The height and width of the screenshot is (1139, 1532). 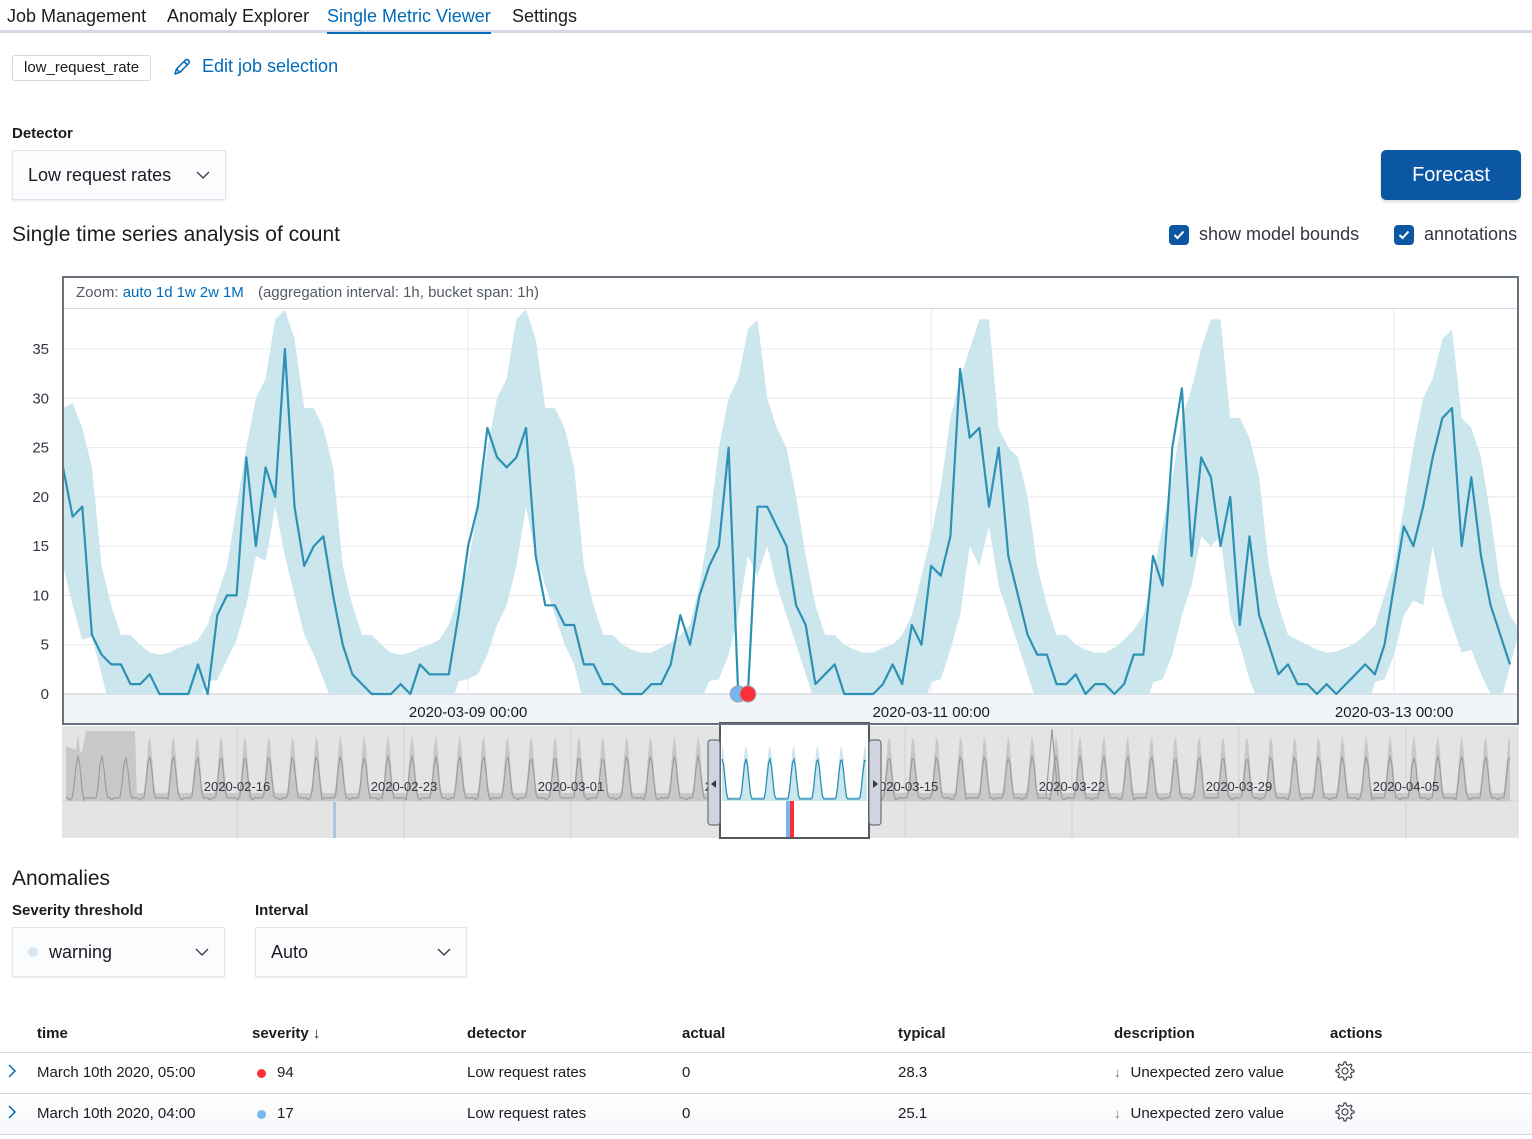 I want to click on context-anomaly-critical, so click(x=792, y=819).